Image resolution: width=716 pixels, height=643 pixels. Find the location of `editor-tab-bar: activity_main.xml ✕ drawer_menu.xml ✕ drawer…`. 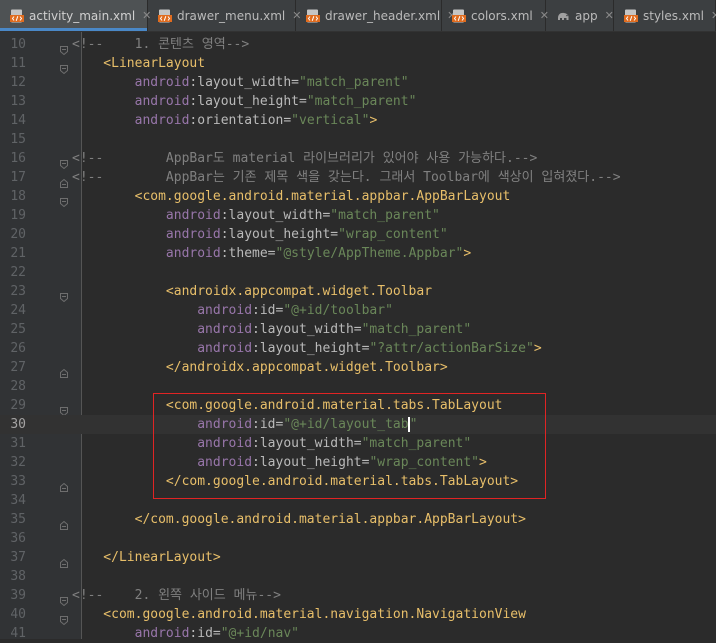

editor-tab-bar: activity_main.xml ✕ drawer_menu.xml ✕ drawer… is located at coordinates (358, 16).